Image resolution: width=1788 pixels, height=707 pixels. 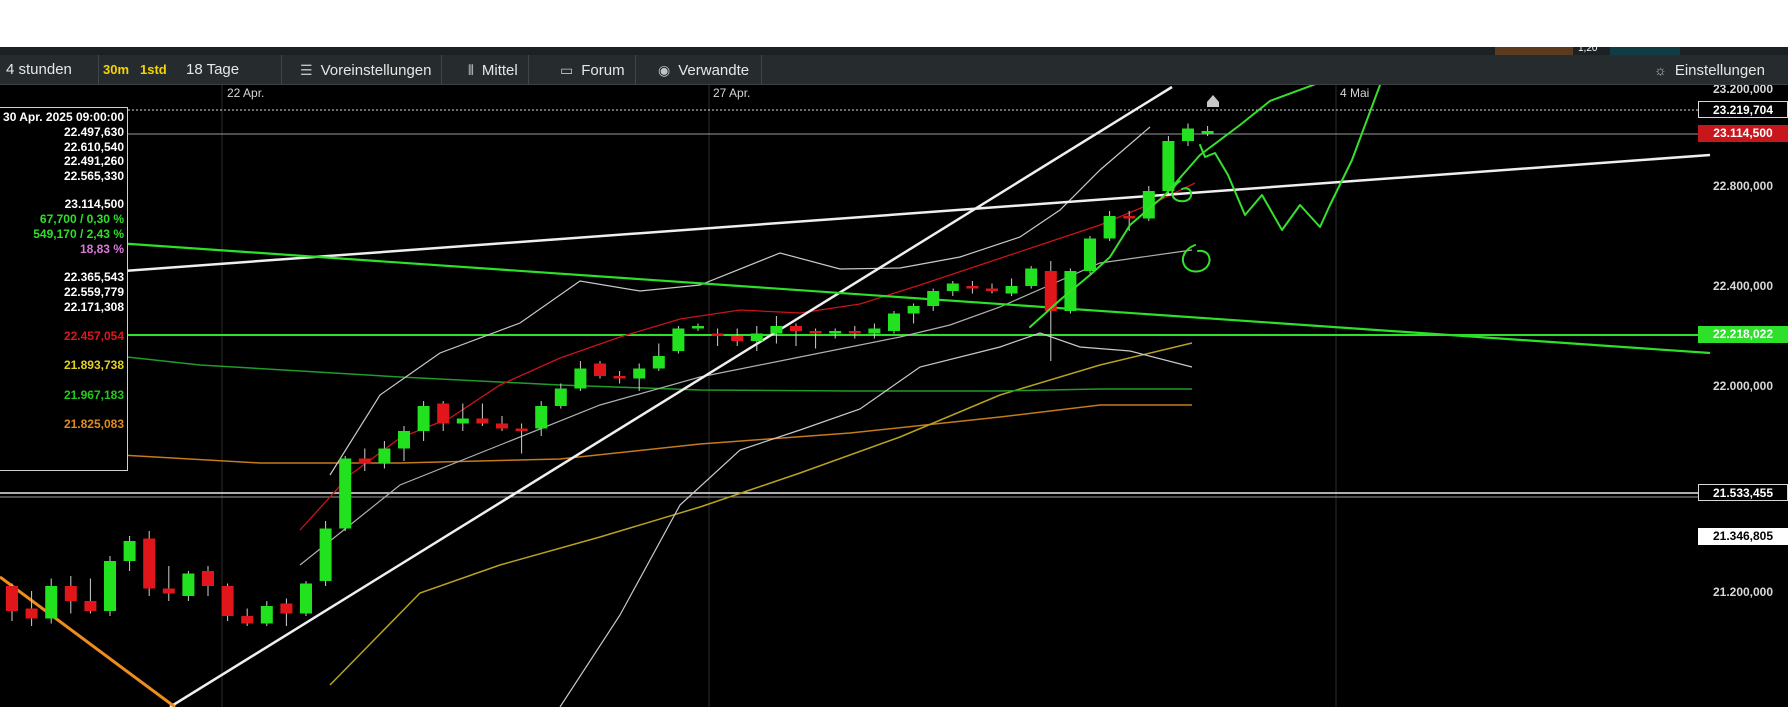 I want to click on x-tick-27apr: 27 Apr., so click(x=731, y=93).